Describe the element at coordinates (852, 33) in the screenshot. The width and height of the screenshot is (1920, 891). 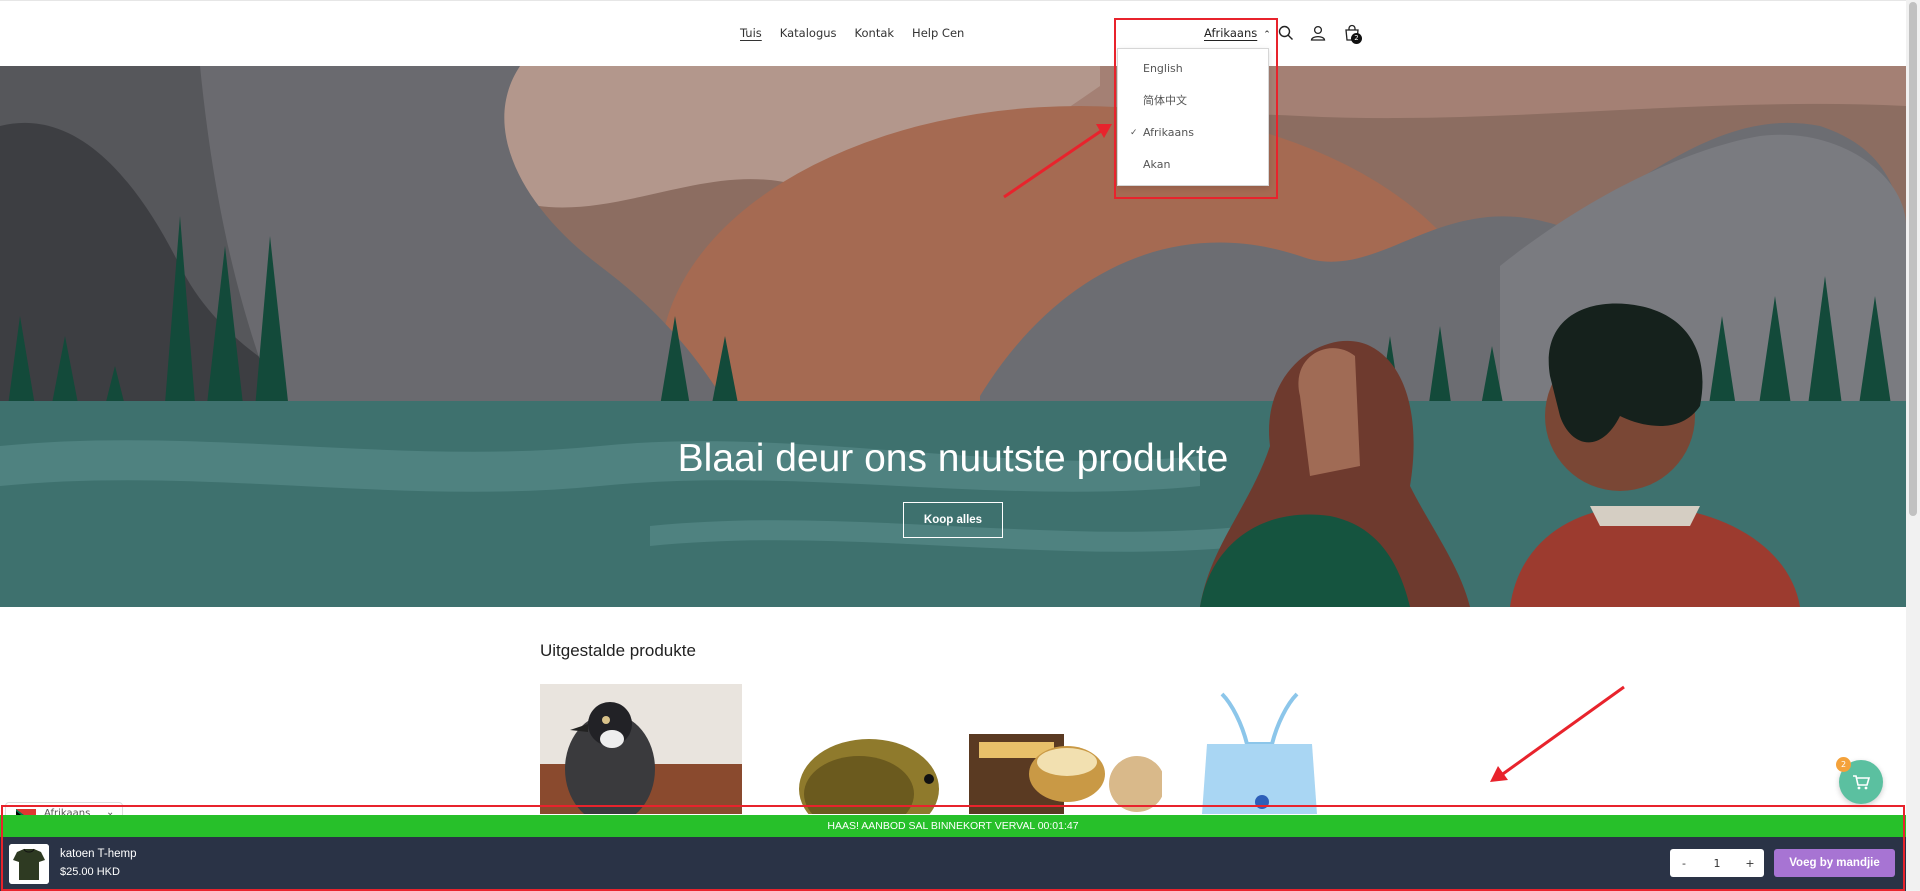
I see `main-nav: Tuis Katalogus Kontak Help Cen` at that location.